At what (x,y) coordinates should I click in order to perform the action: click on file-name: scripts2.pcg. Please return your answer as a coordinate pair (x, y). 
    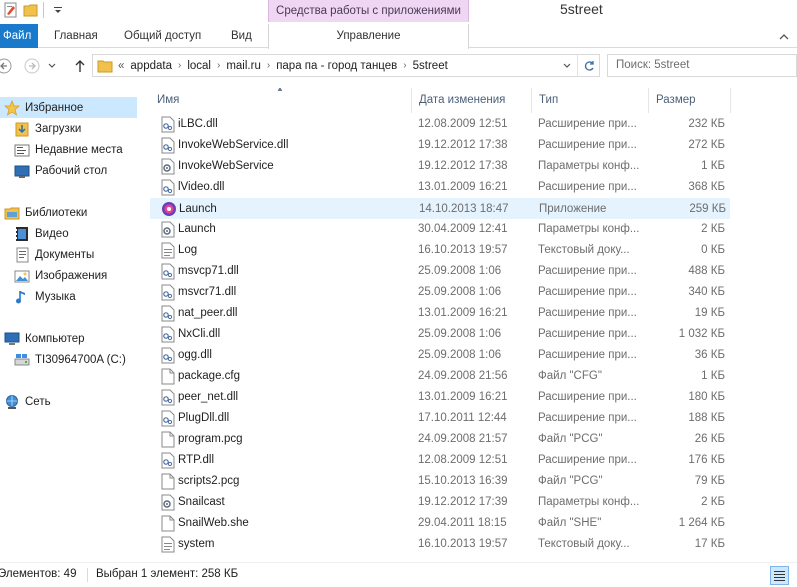
    Looking at the image, I should click on (209, 481).